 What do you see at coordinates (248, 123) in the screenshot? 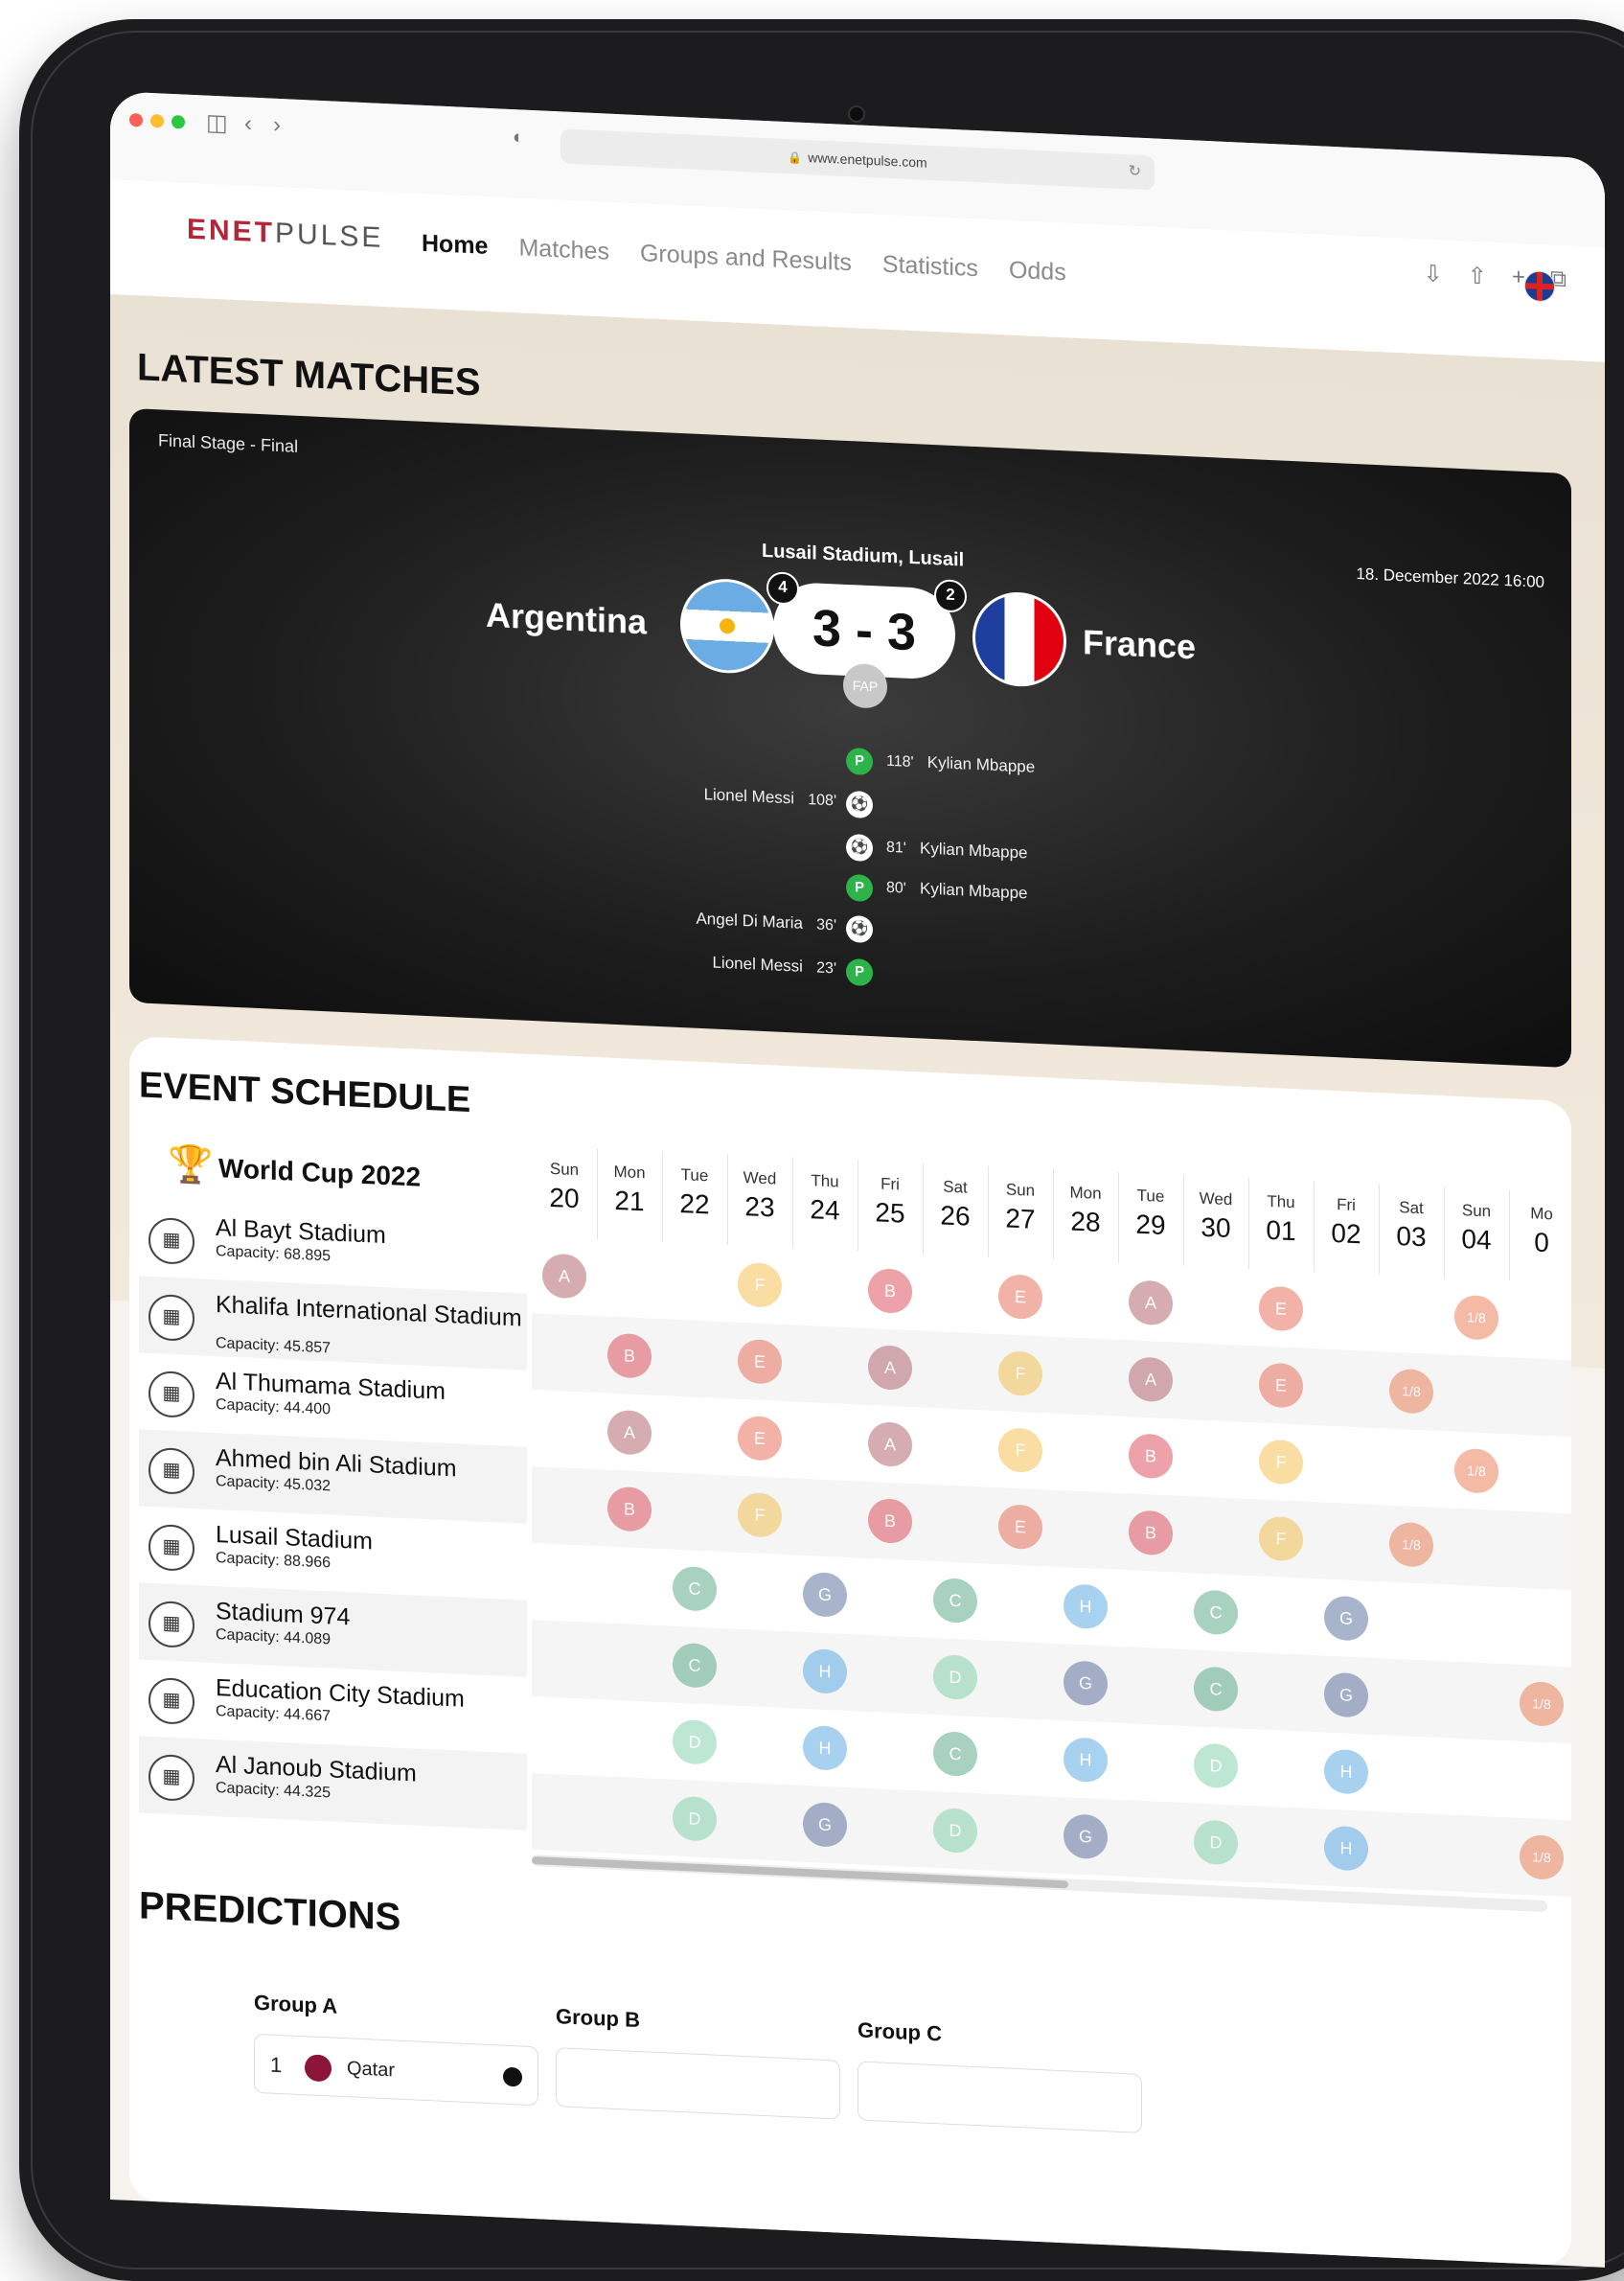
I see `back-icon: ‹` at bounding box center [248, 123].